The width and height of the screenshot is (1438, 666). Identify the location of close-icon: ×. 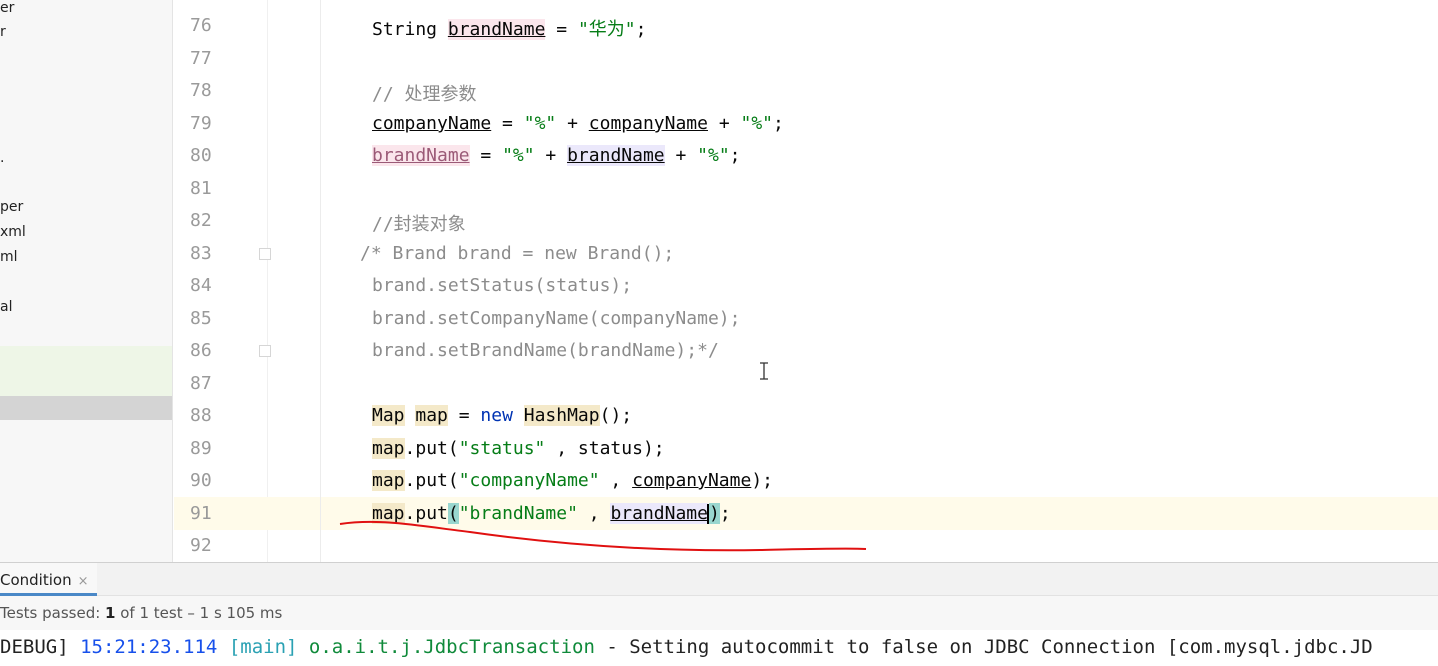
(83, 581).